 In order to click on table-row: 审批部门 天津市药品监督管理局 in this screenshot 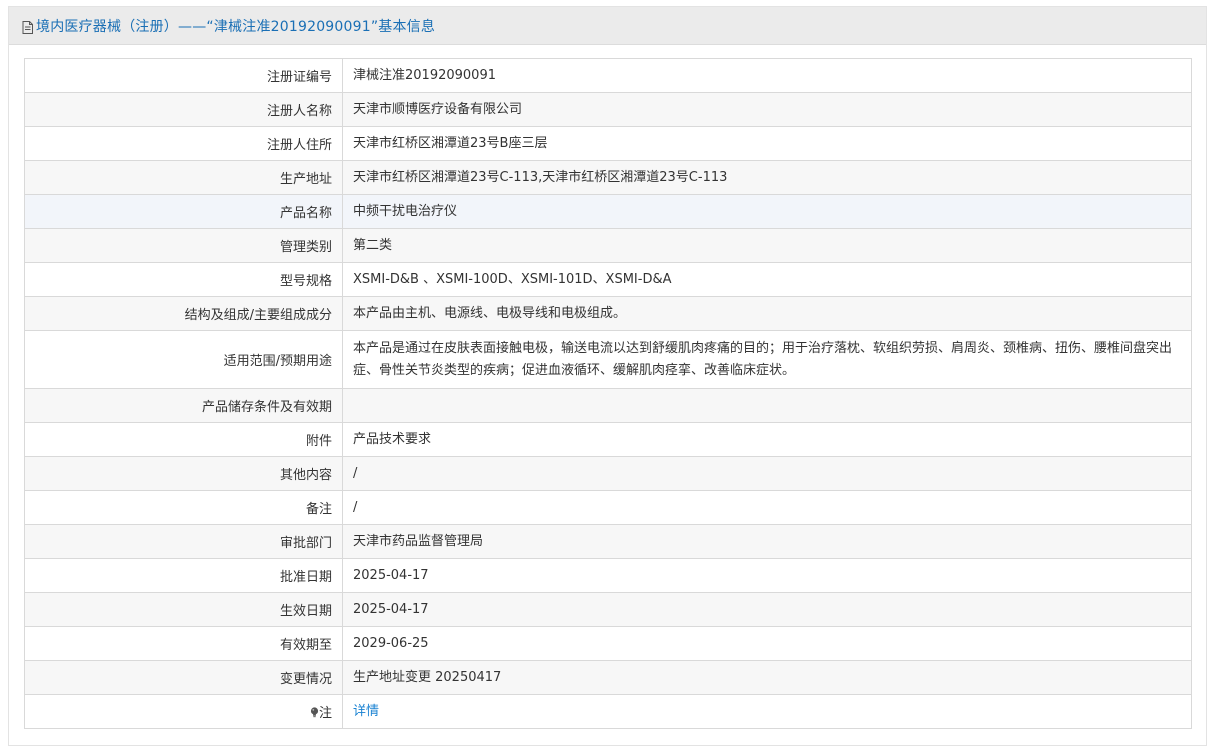, I will do `click(608, 541)`.